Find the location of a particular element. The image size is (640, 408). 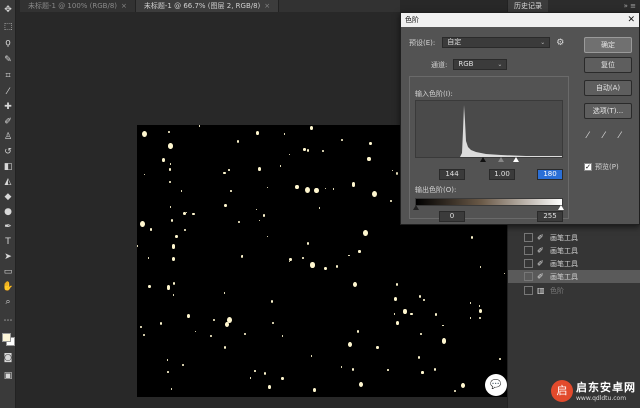

panel-menu-icon: » ≡ is located at coordinates (630, 6).